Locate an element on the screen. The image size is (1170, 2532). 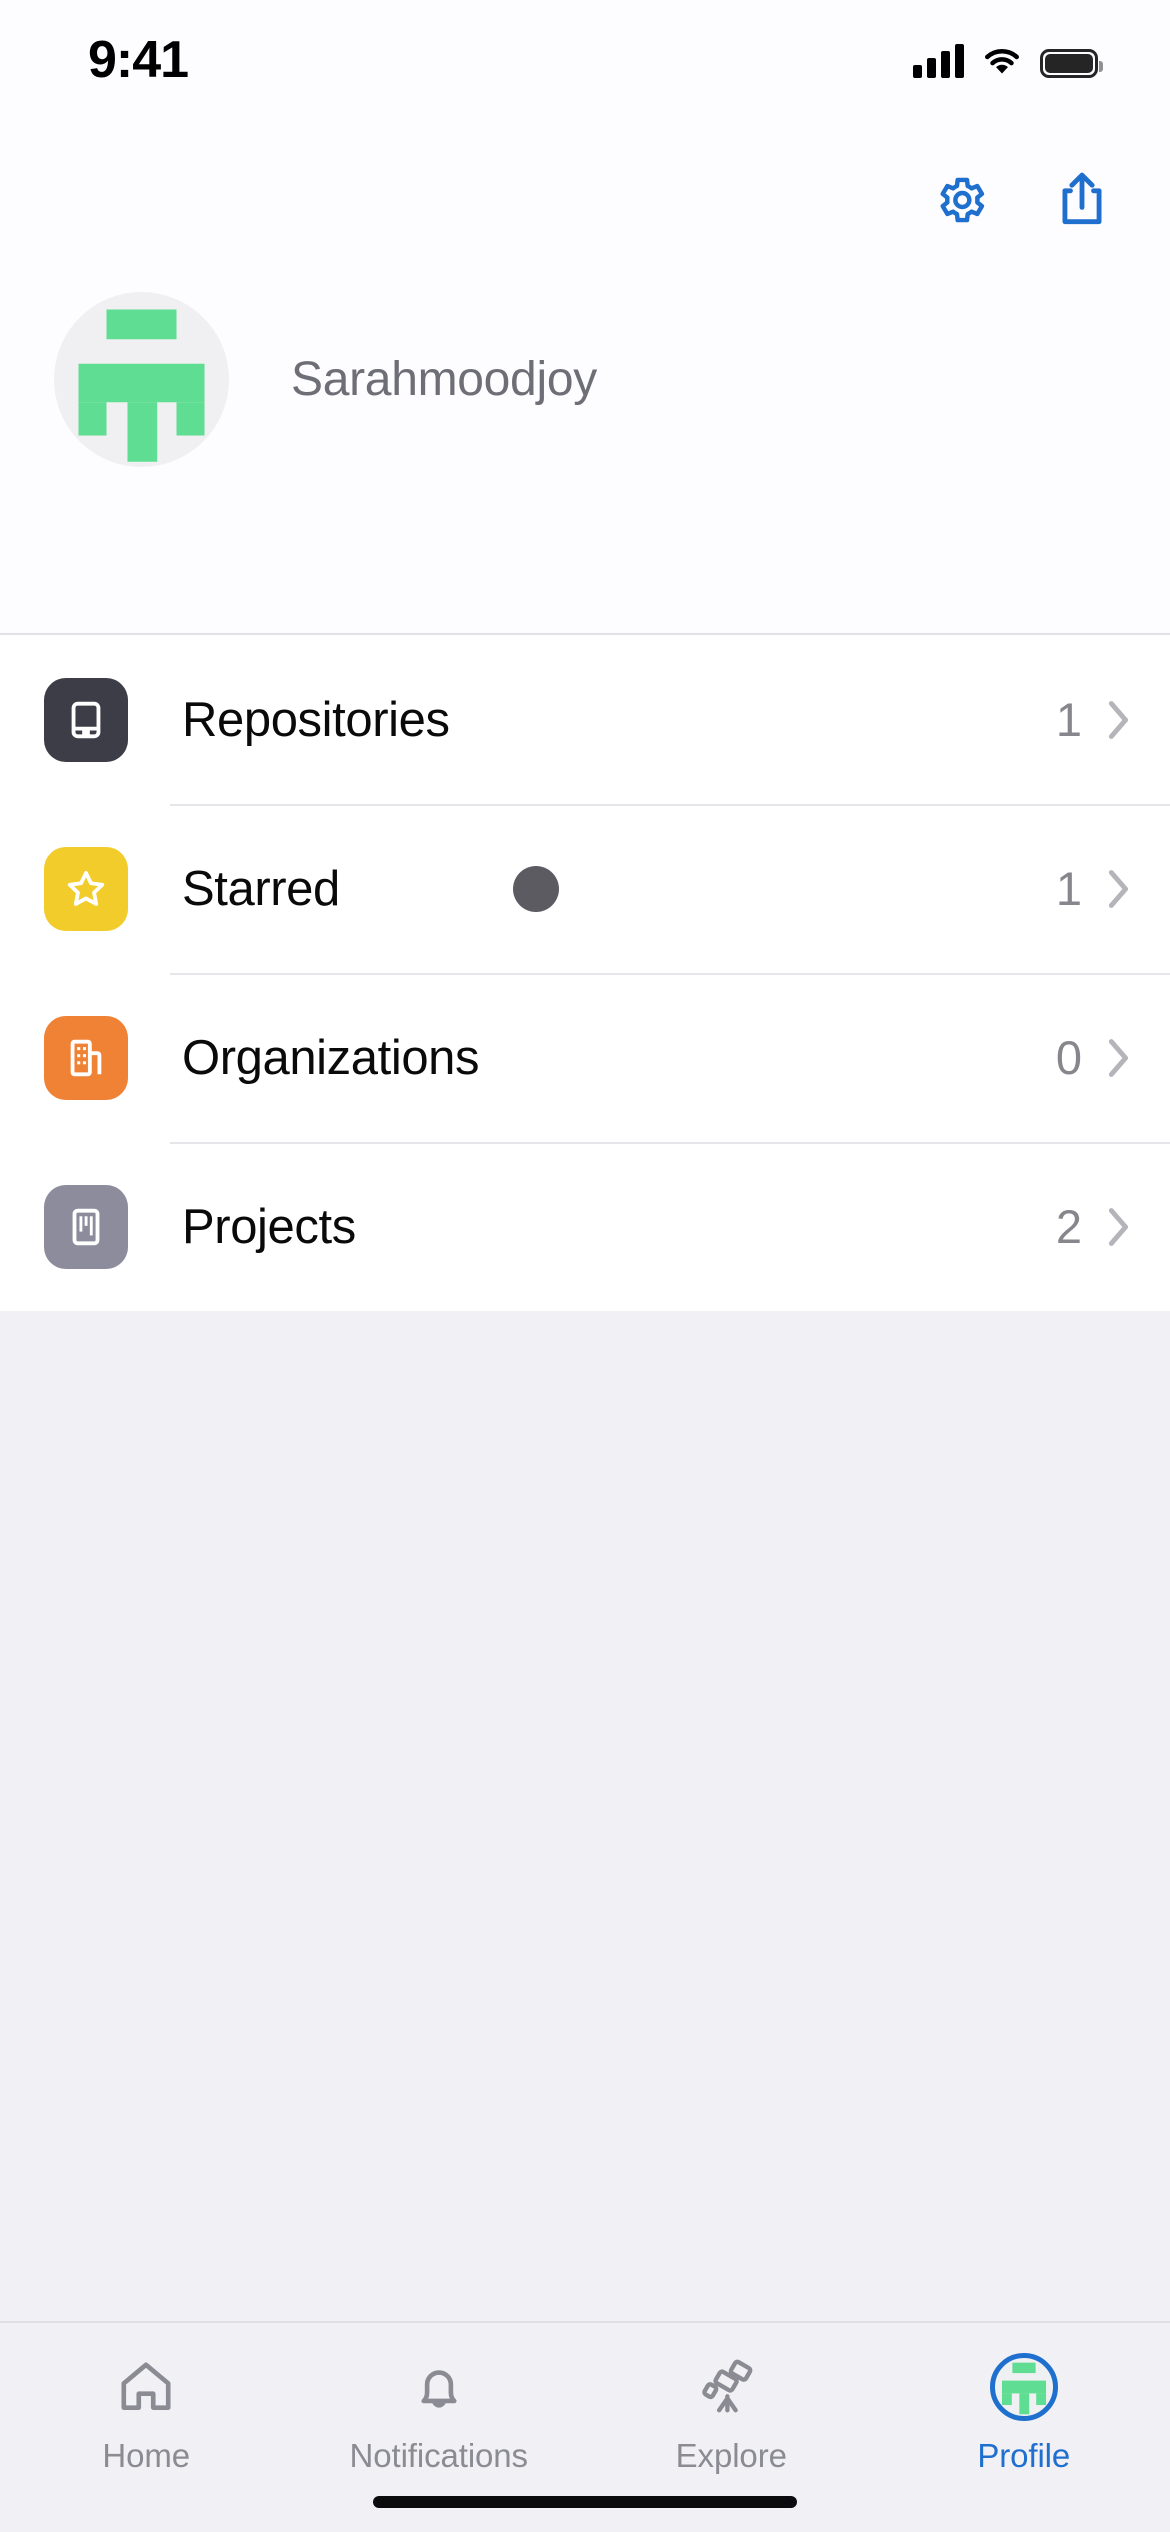
status-bar: 9:41 is located at coordinates (585, 70).